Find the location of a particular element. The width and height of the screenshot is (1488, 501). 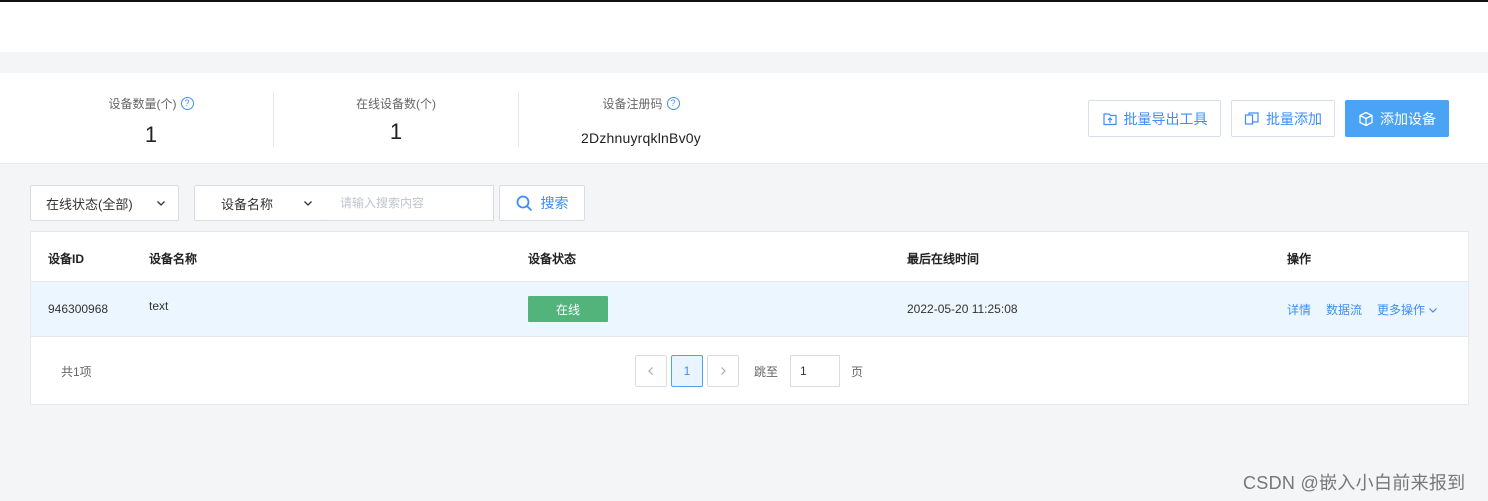

add-device-button: 添加设备 is located at coordinates (1397, 118).